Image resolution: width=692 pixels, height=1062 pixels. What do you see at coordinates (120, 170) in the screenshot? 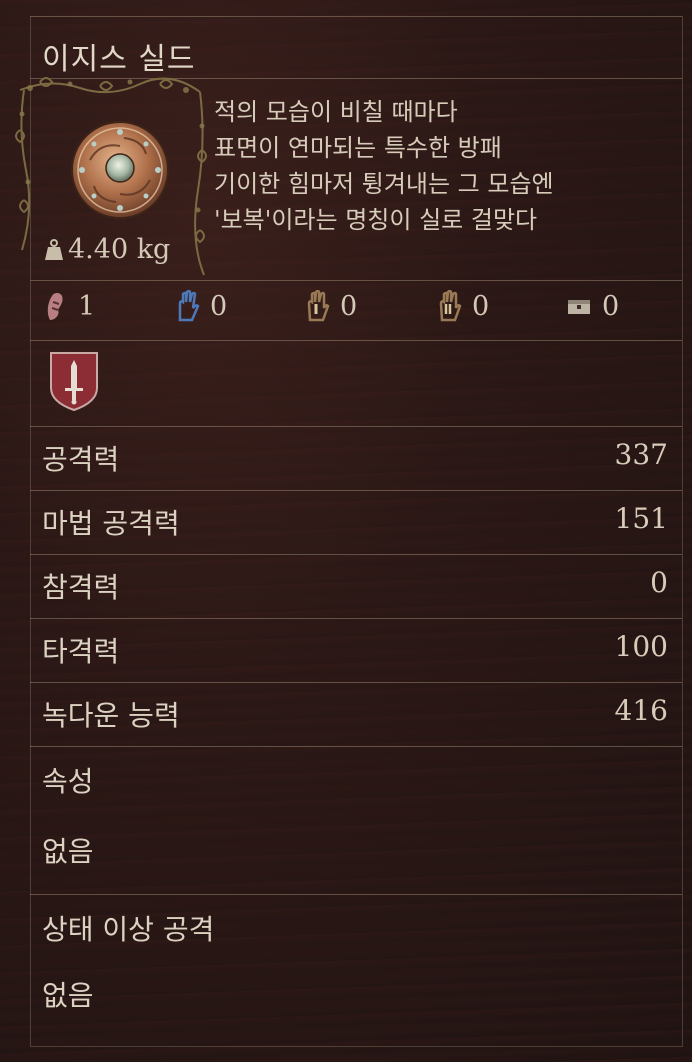
I see `round-ornate-shield-icon` at bounding box center [120, 170].